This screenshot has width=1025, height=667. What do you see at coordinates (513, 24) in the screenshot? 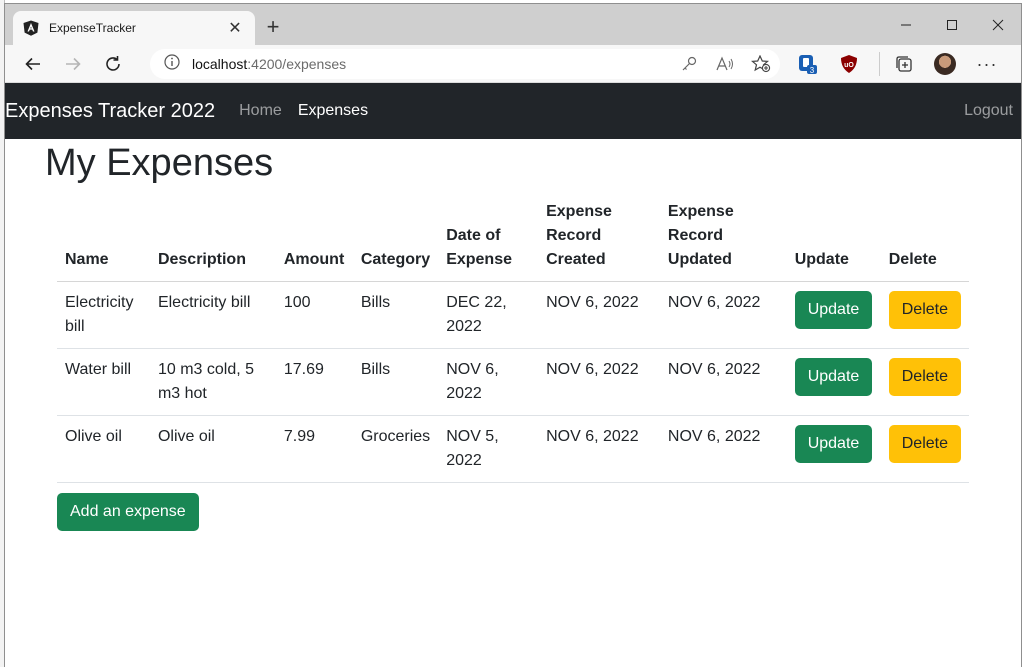
I see `tab-strip: ExpenseTracker ✕ +` at bounding box center [513, 24].